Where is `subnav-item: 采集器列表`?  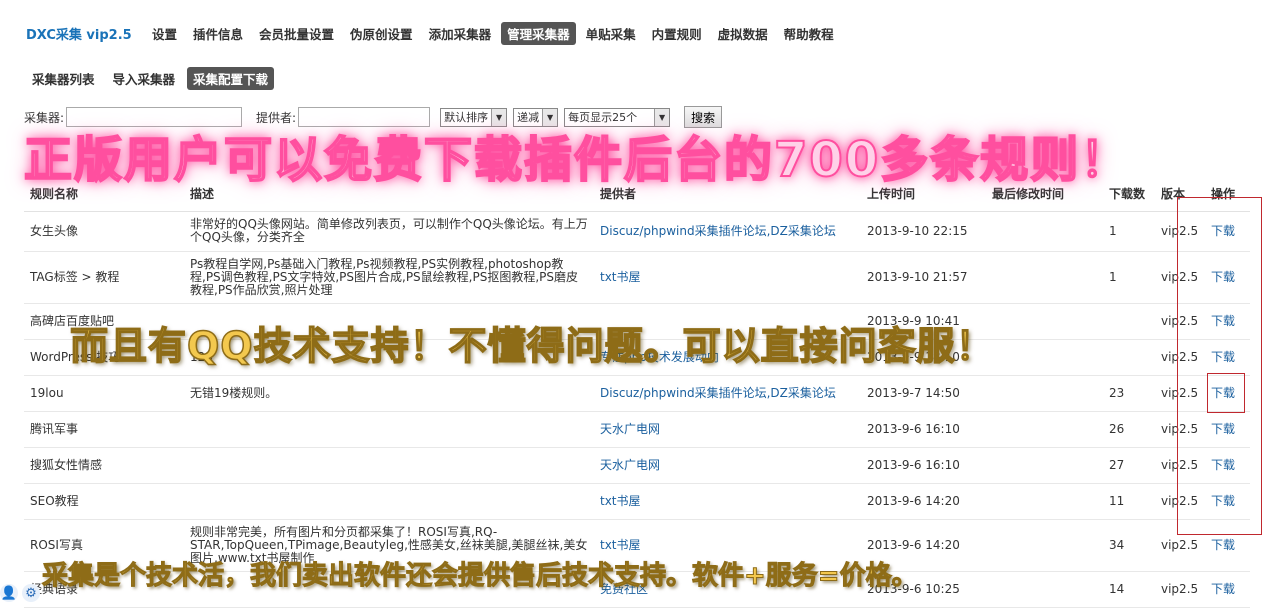
subnav-item: 采集器列表 is located at coordinates (63, 78).